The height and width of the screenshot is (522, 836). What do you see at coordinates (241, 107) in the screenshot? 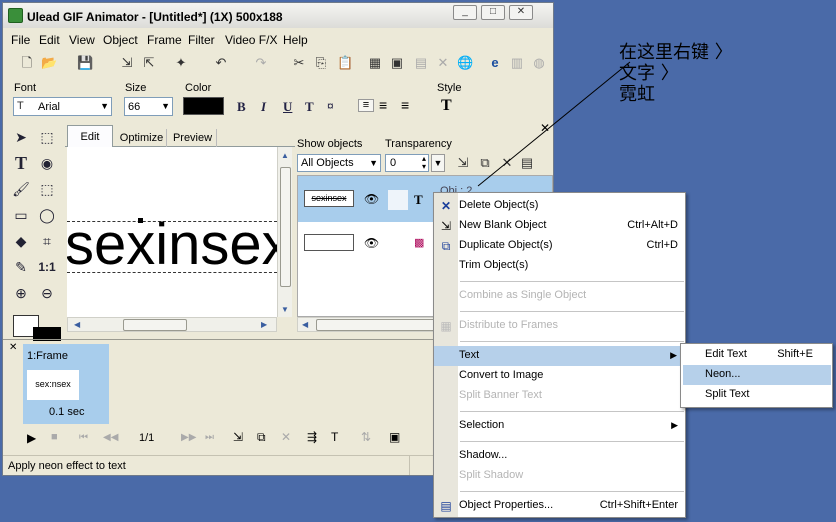
I see `bold-button: B` at bounding box center [241, 107].